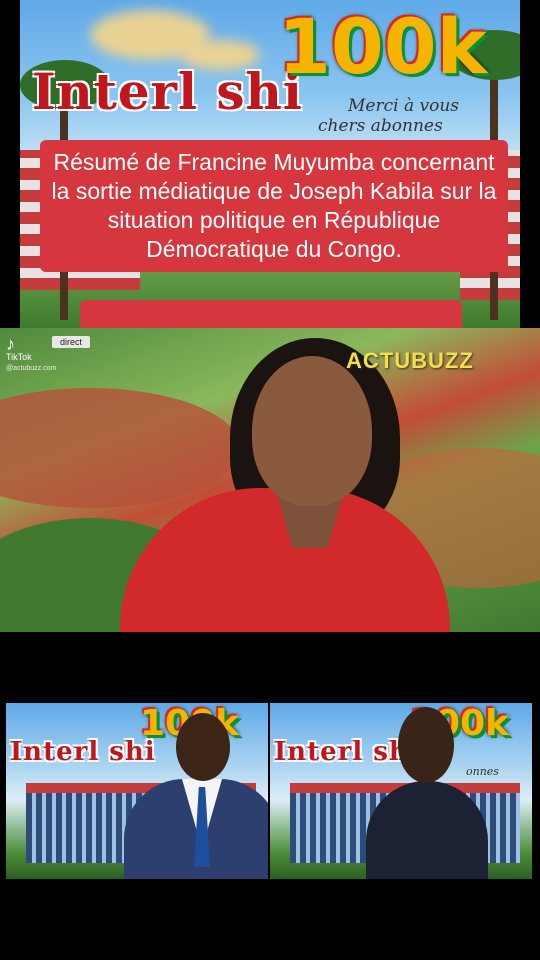 The image size is (540, 960). I want to click on subscriber-count-text: 100k, so click(383, 46).